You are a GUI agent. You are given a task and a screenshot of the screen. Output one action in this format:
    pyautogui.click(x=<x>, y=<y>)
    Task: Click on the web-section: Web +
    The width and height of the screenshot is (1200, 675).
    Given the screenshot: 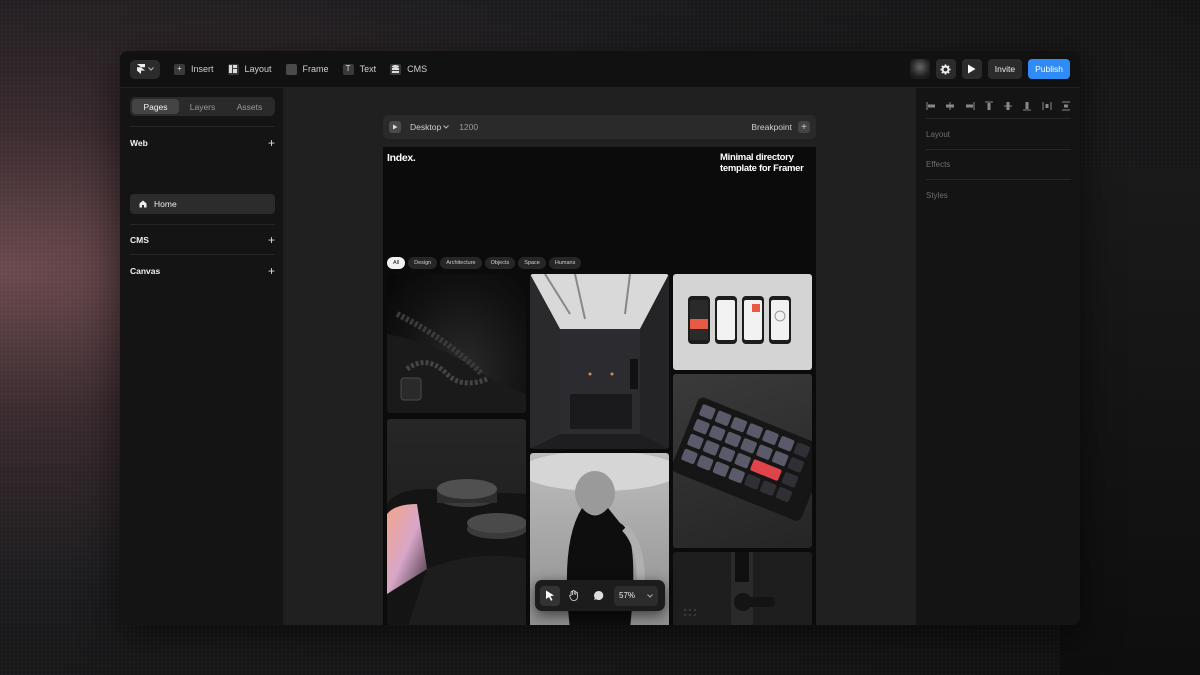 What is the action you would take?
    pyautogui.click(x=202, y=143)
    